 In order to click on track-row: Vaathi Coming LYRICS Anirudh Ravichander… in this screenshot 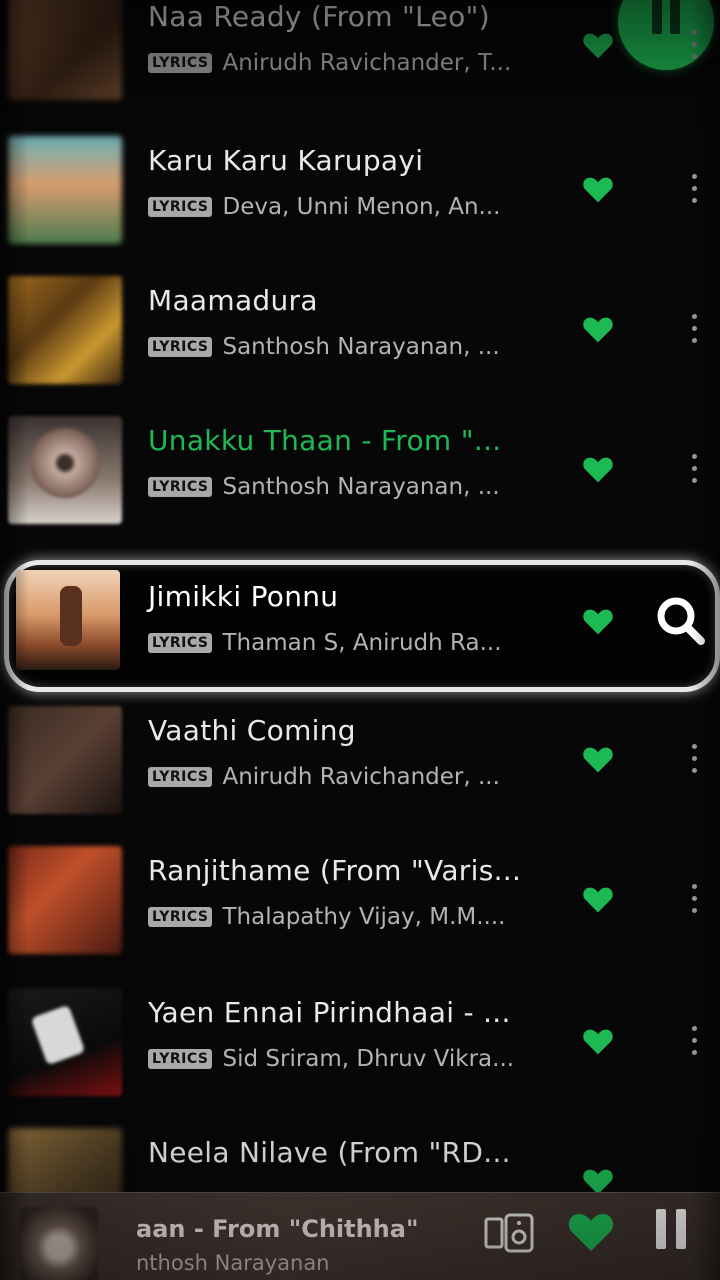, I will do `click(360, 760)`.